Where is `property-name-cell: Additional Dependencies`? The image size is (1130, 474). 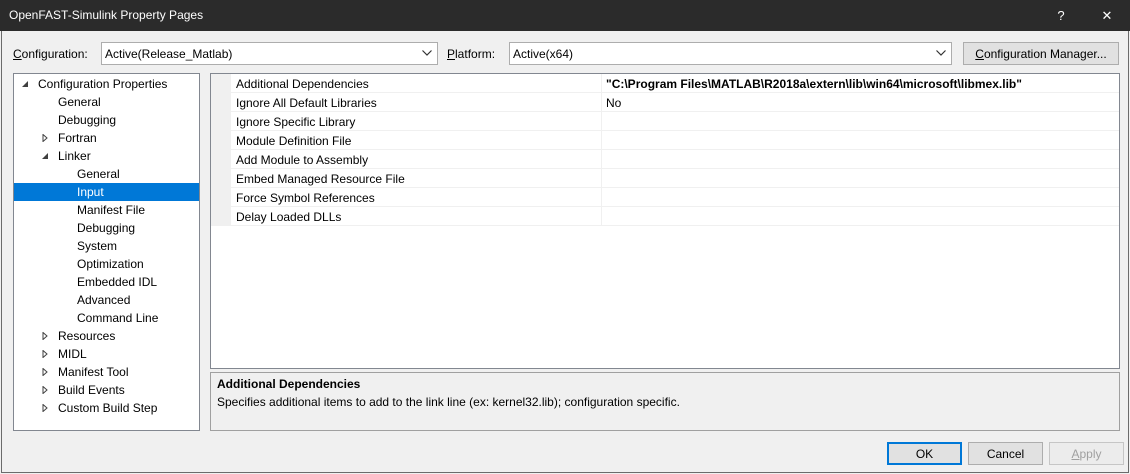 property-name-cell: Additional Dependencies is located at coordinates (416, 83).